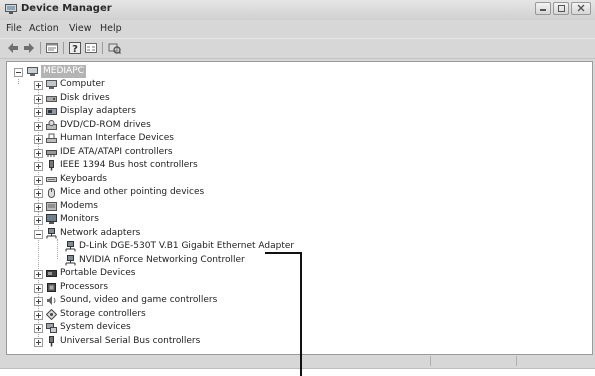 Image resolution: width=595 pixels, height=376 pixels. Describe the element at coordinates (211, 111) in the screenshot. I see `tree-node-display-adapters: Display adapters` at that location.